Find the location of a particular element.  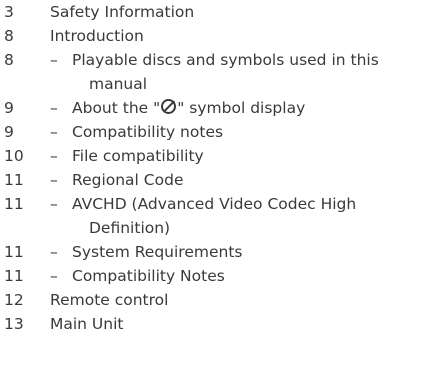

toc-page-number: 13 is located at coordinates (14, 324).